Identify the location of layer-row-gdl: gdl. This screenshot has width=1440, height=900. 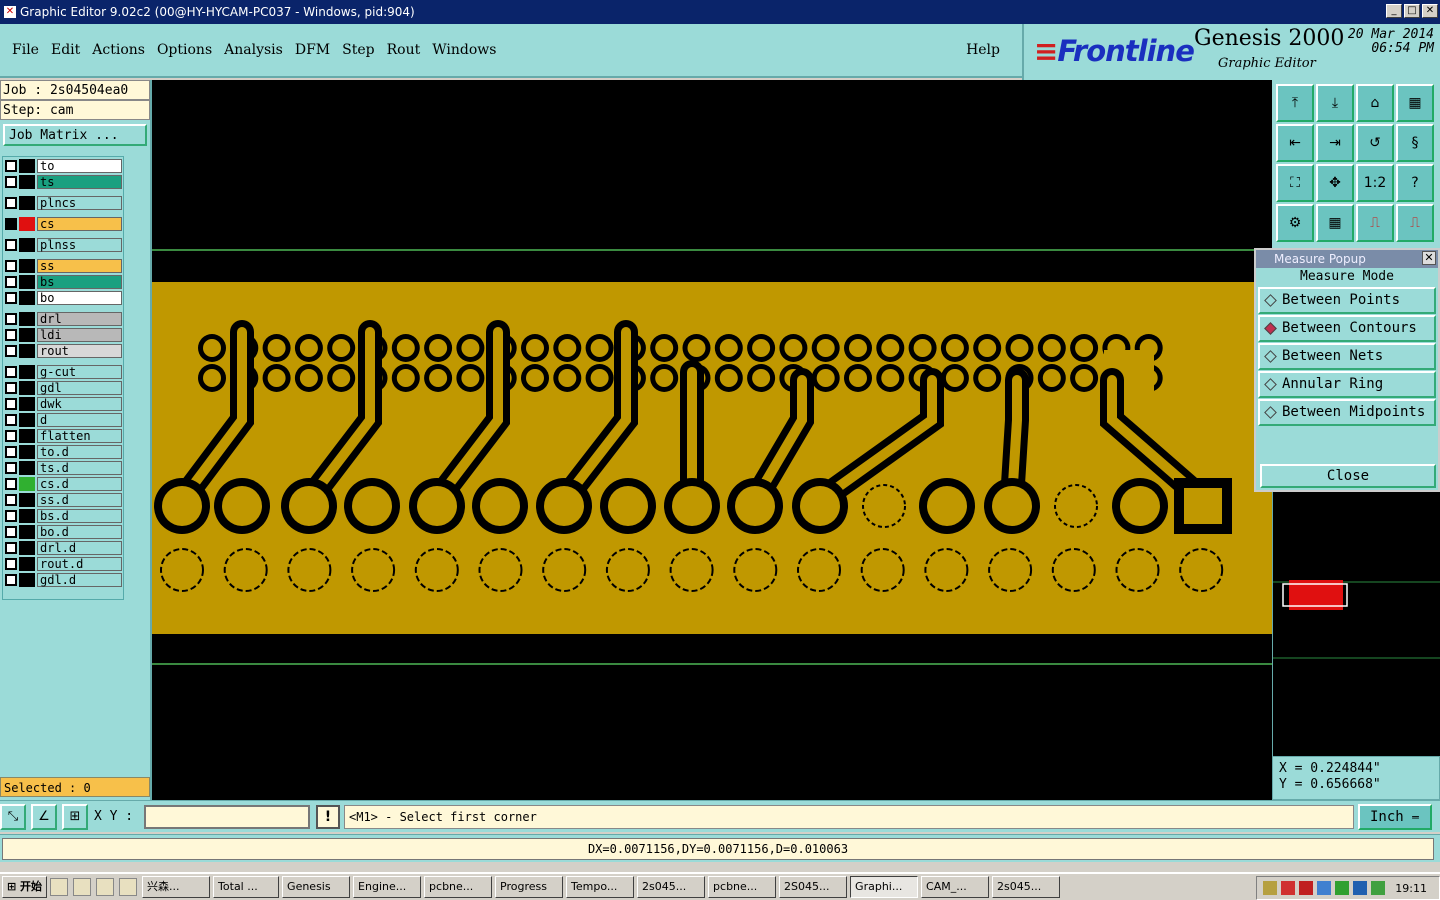
(63, 388).